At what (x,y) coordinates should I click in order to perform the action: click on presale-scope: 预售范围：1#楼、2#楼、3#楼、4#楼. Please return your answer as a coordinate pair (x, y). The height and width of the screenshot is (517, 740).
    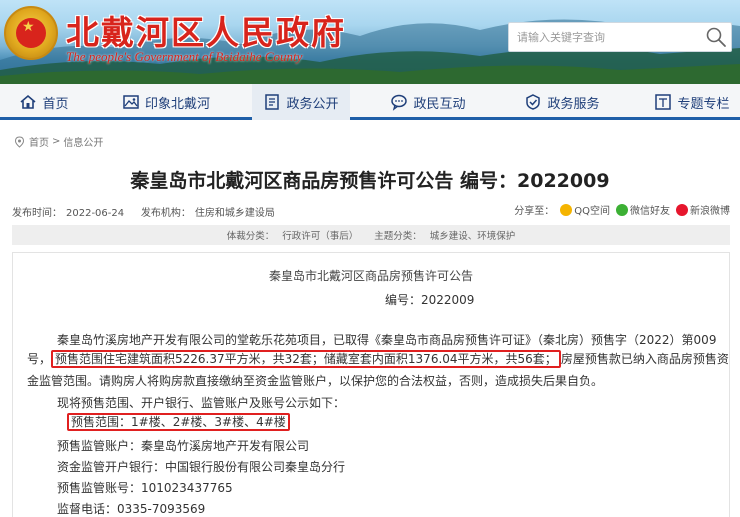
    Looking at the image, I should click on (178, 422).